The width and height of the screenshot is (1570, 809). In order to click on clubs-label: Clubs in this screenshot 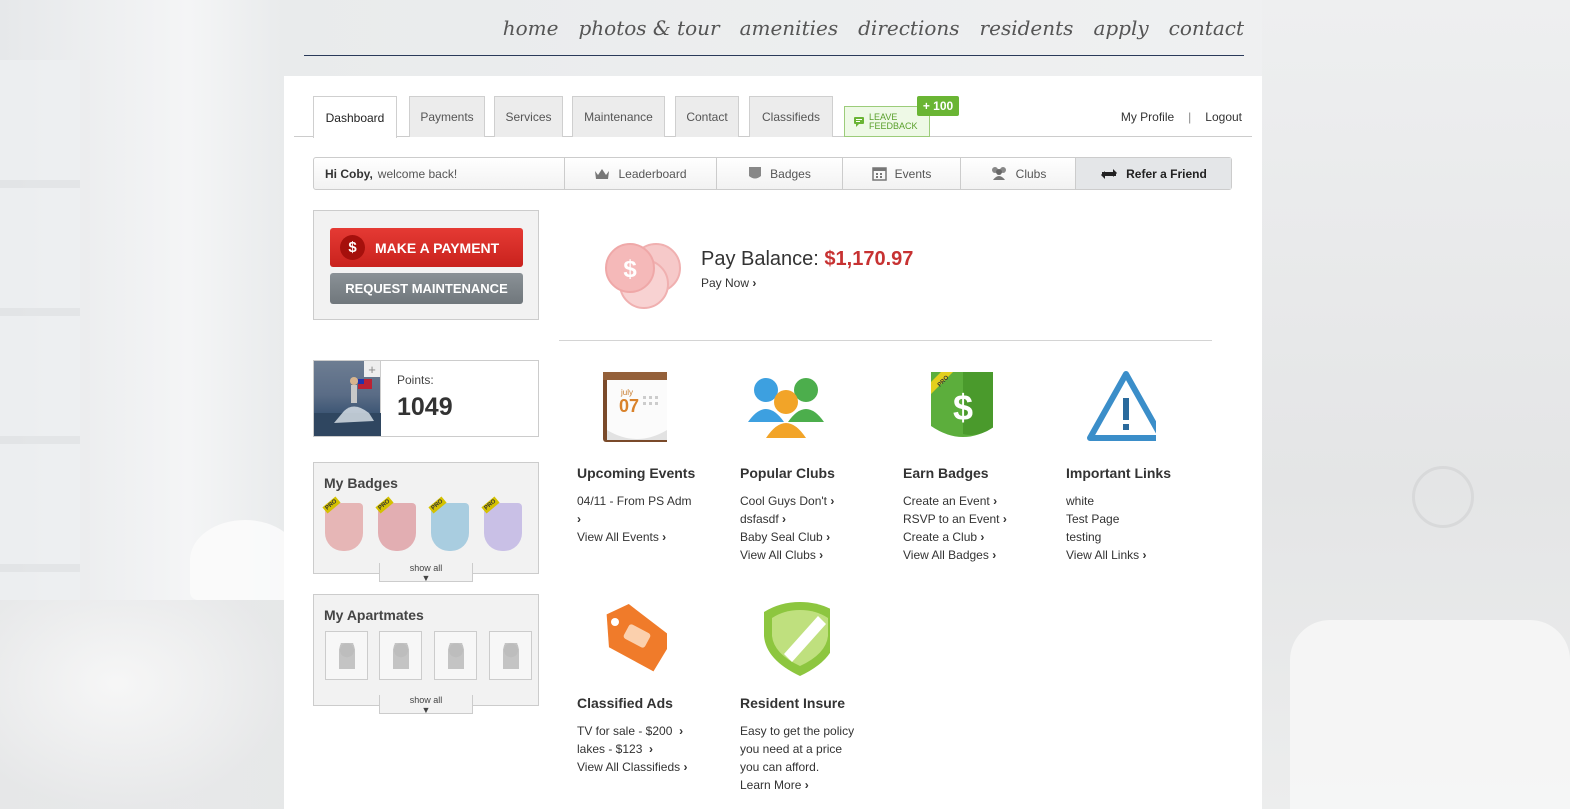, I will do `click(1031, 173)`.